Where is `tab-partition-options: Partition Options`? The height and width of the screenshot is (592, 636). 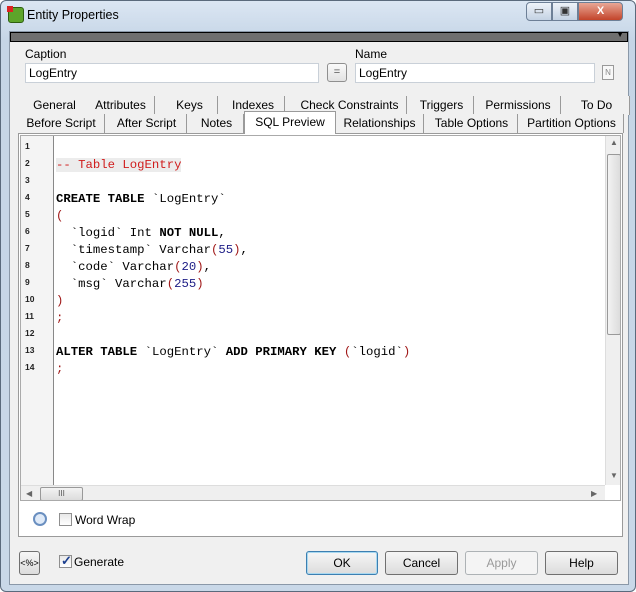 tab-partition-options: Partition Options is located at coordinates (572, 123).